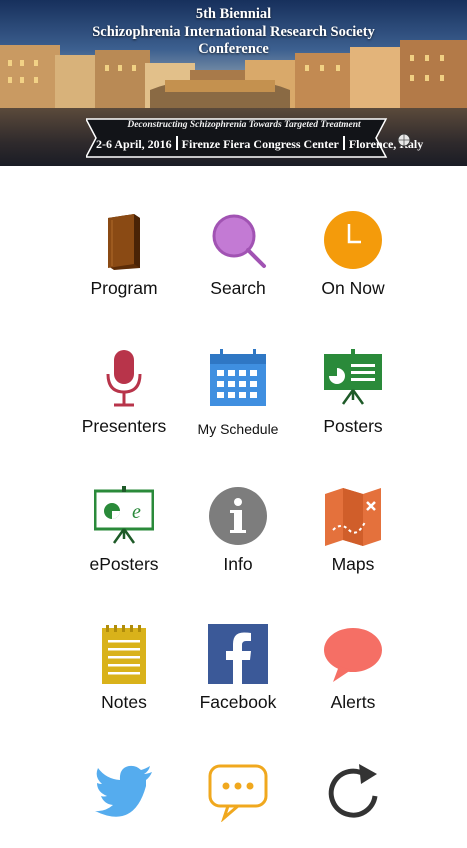  What do you see at coordinates (124, 515) in the screenshot?
I see `eposter-board-icon: e` at bounding box center [124, 515].